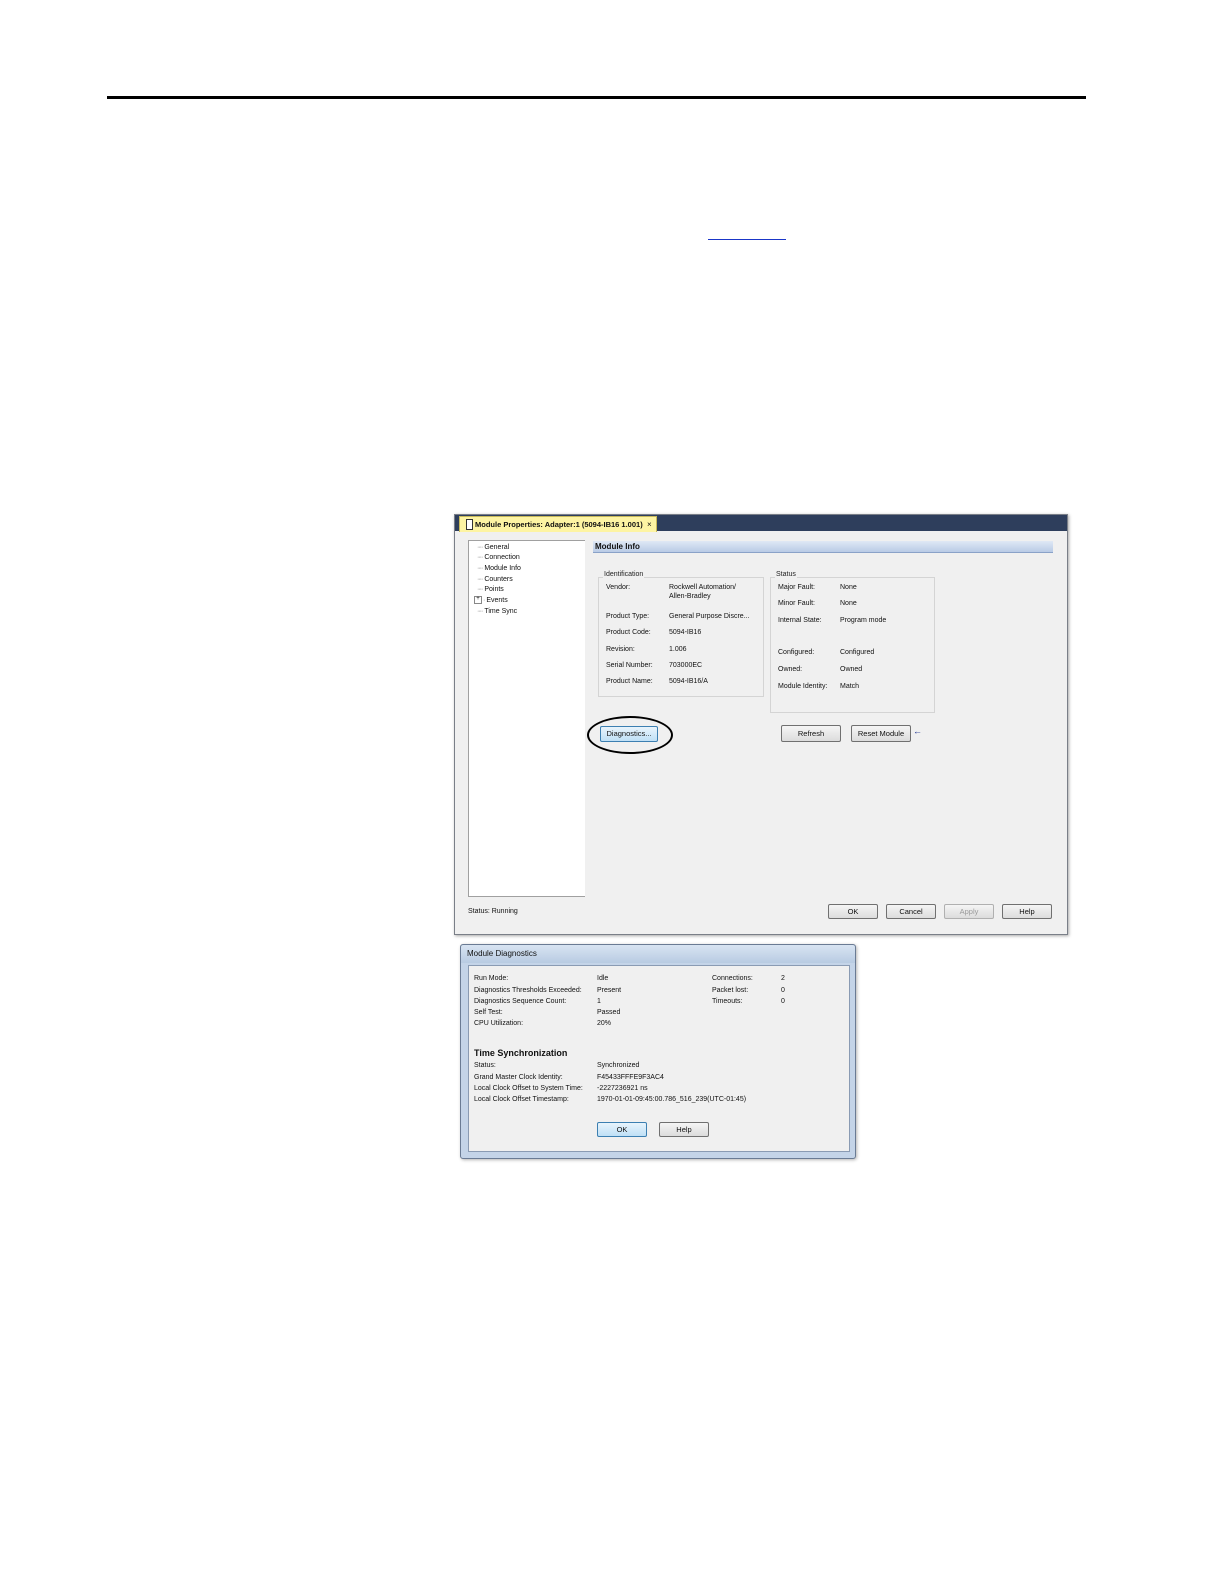  I want to click on help-button: Help, so click(1027, 911).